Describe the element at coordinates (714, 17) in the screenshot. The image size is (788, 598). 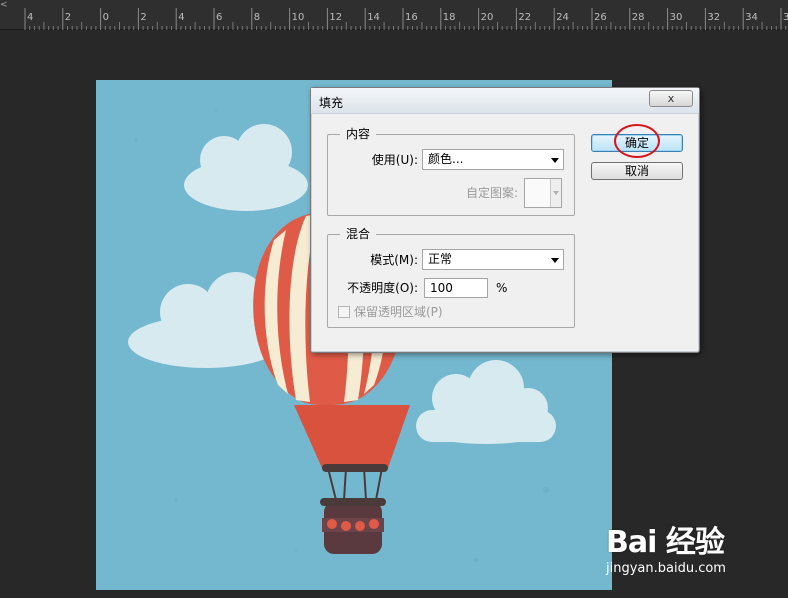
I see `ruler-label: 32` at that location.